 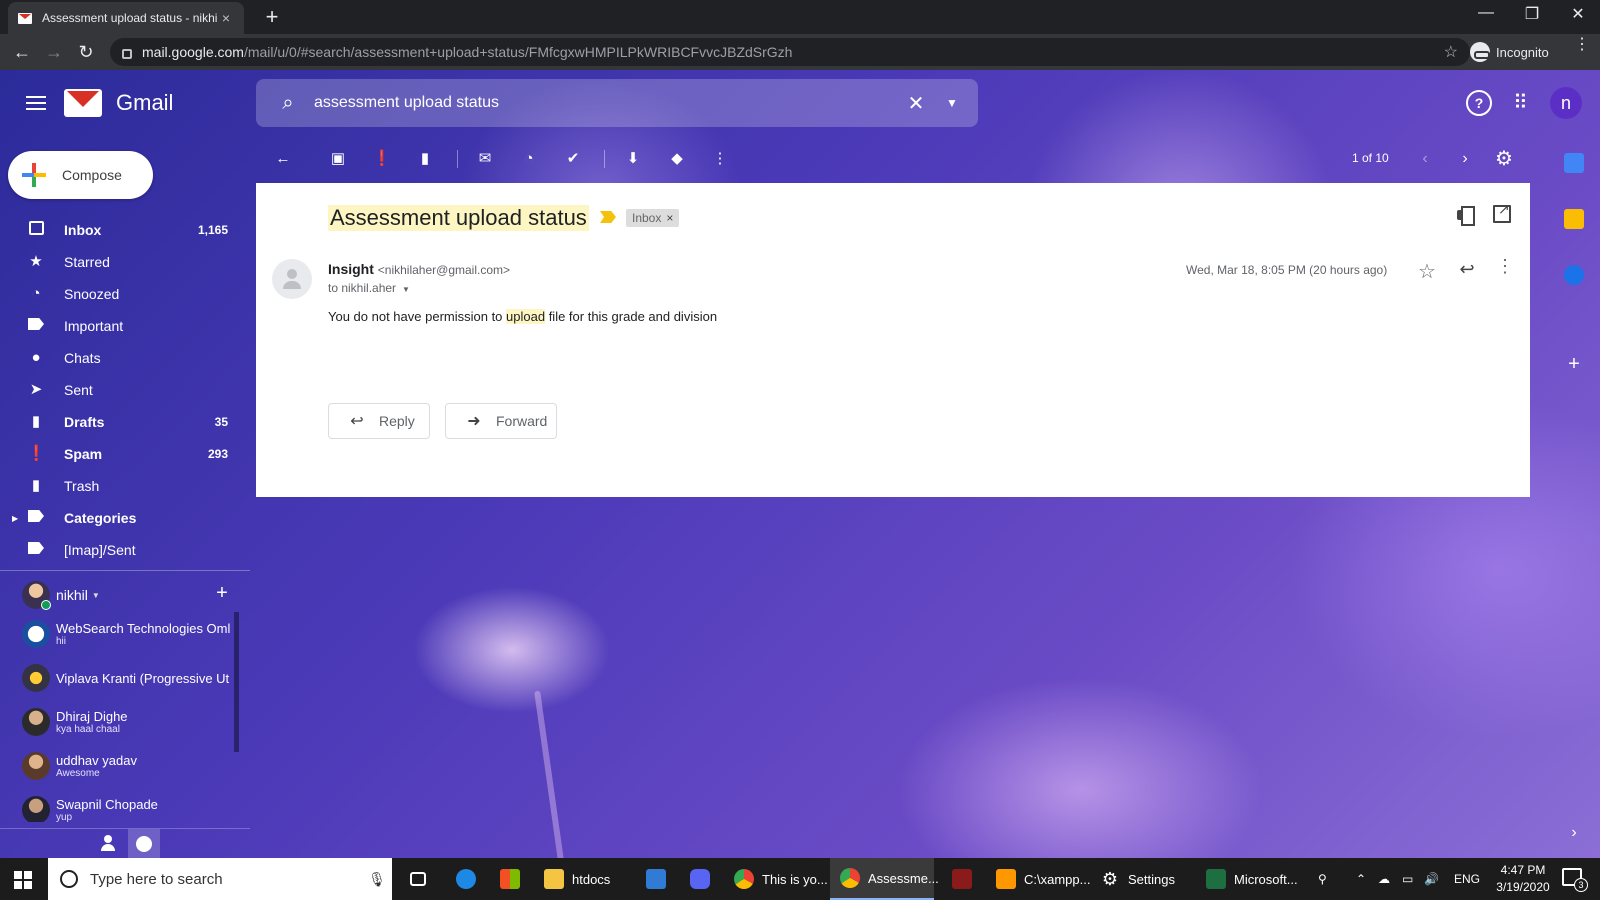 I want to click on show-hidden-icons-chevron-icon: ⌃, so click(x=1361, y=879).